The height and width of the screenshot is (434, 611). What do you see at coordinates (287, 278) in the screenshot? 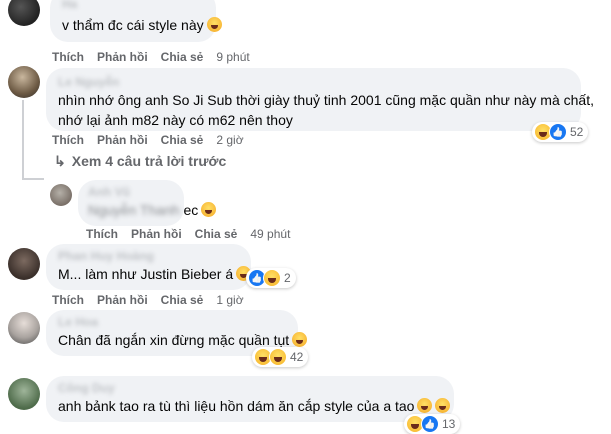
I see `reaction-count: 2` at bounding box center [287, 278].